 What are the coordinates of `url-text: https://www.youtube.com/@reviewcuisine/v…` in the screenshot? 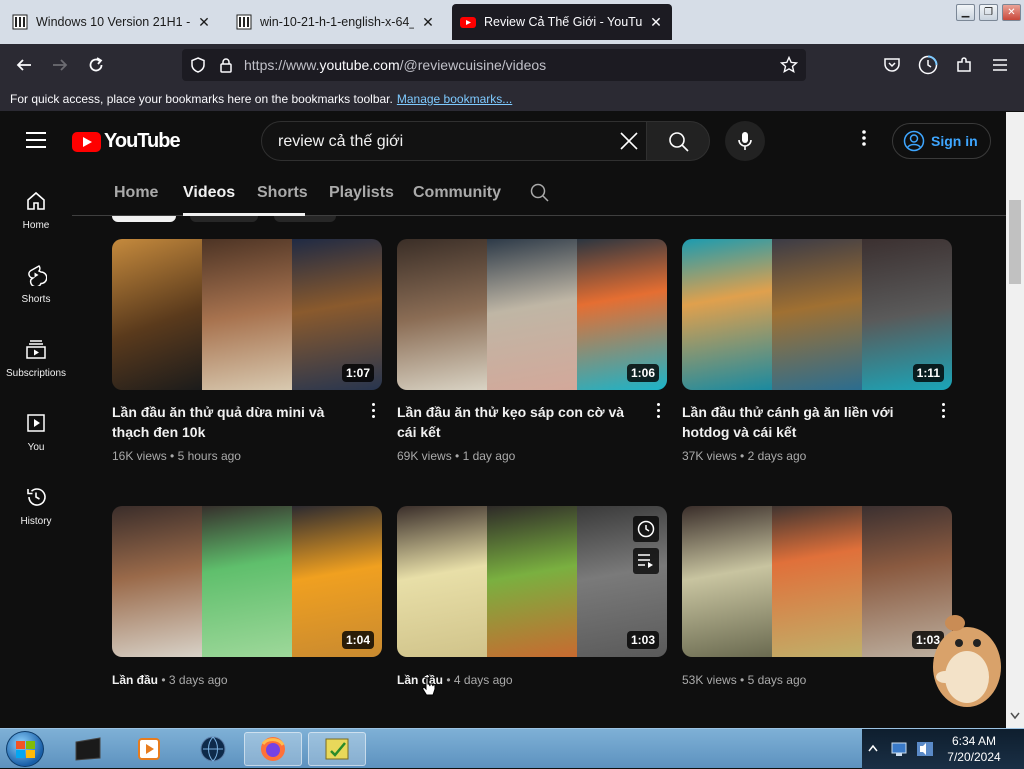 It's located at (395, 65).